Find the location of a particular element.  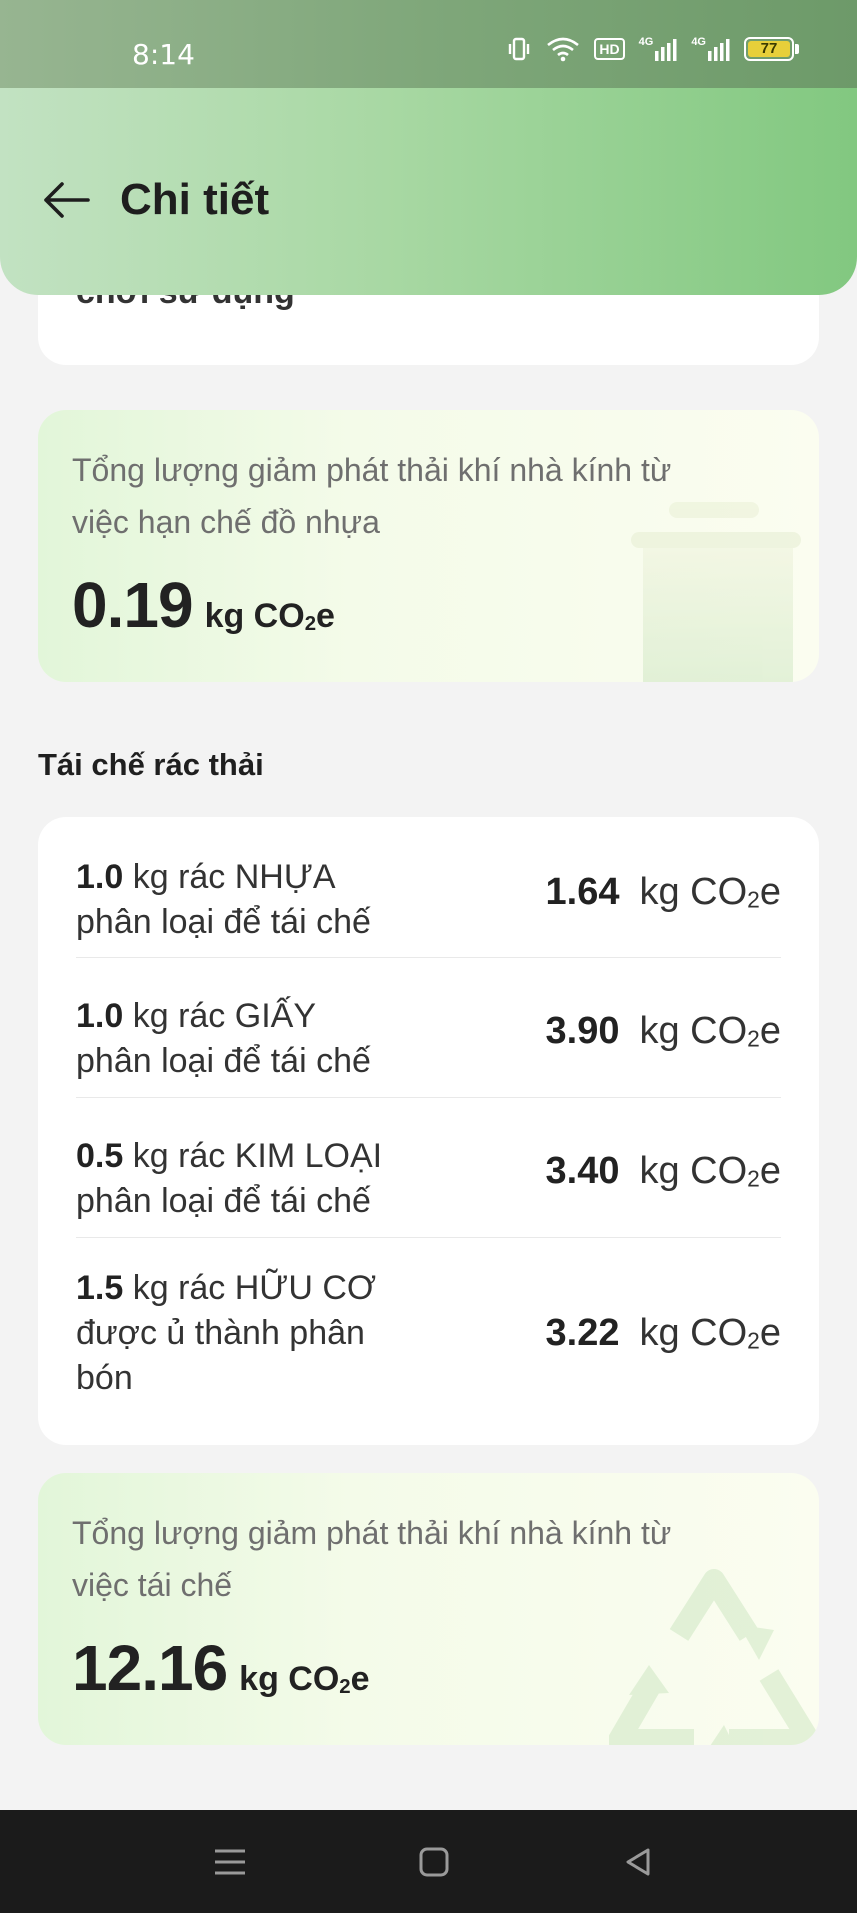

plastic-summary-value: 0.19 kg CO2e is located at coordinates (203, 605).